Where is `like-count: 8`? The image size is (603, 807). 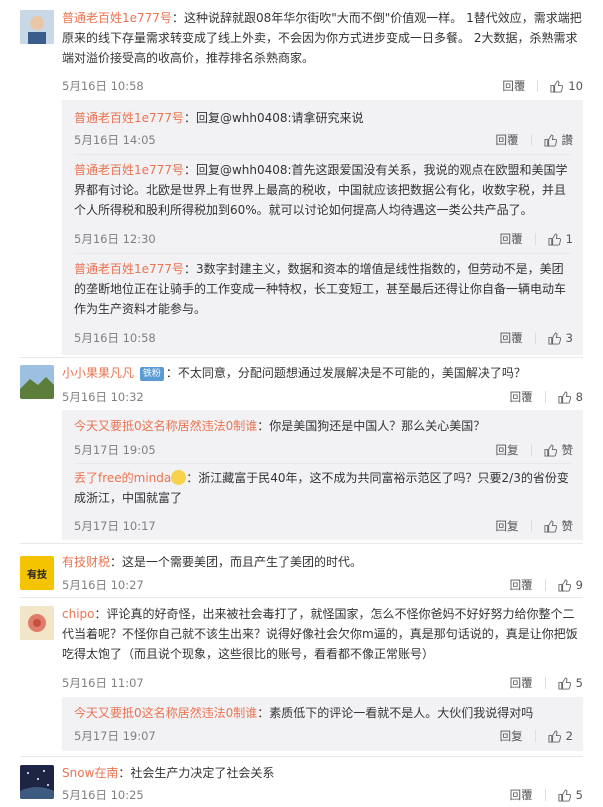
like-count: 8 is located at coordinates (579, 397).